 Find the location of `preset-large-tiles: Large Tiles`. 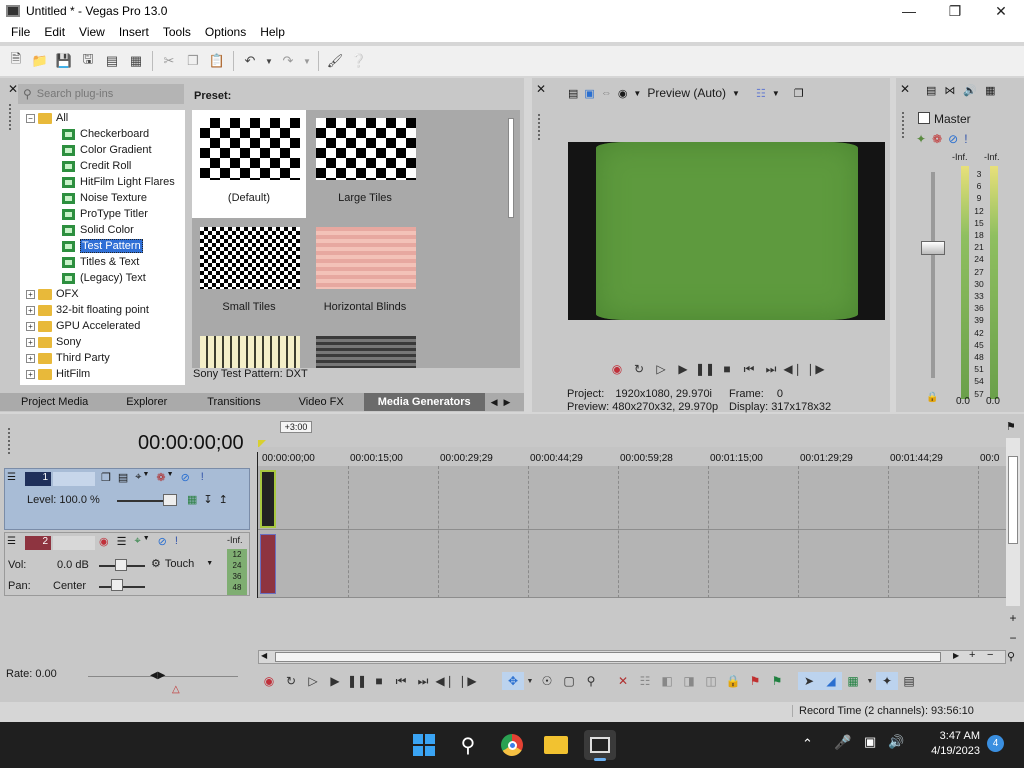

preset-large-tiles: Large Tiles is located at coordinates (365, 164).